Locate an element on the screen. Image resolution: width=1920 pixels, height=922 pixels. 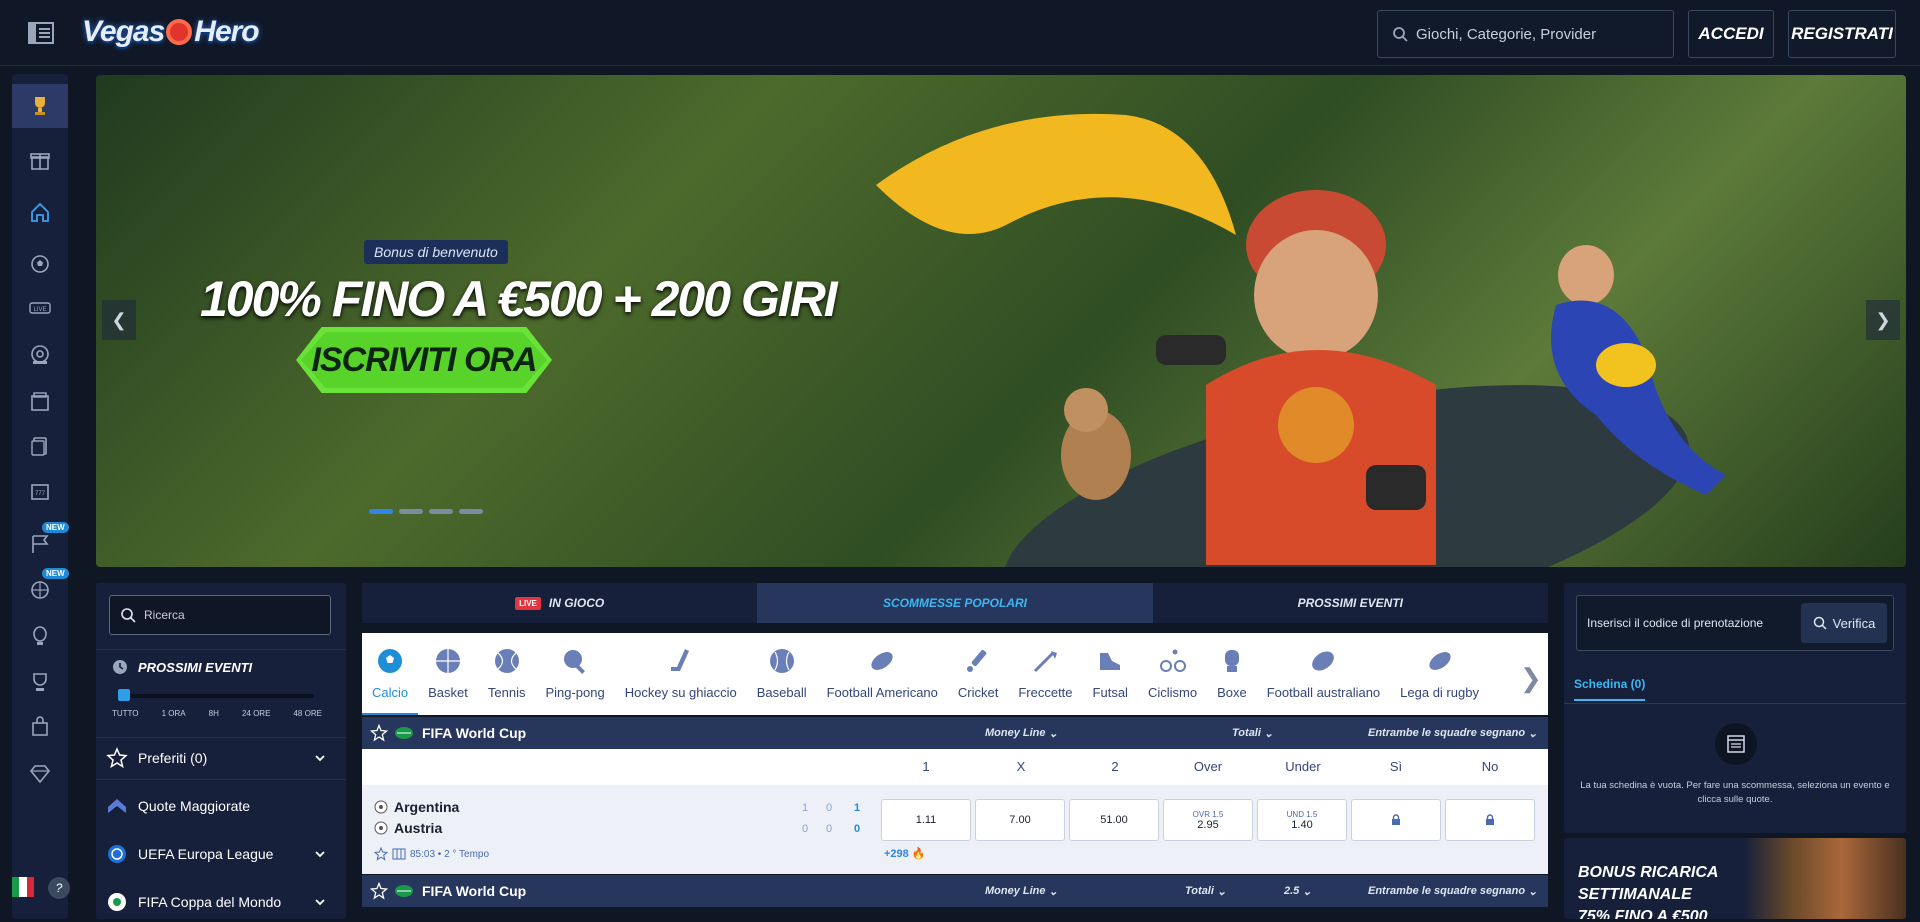
logo: Vegas Hero is located at coordinates (171, 32).